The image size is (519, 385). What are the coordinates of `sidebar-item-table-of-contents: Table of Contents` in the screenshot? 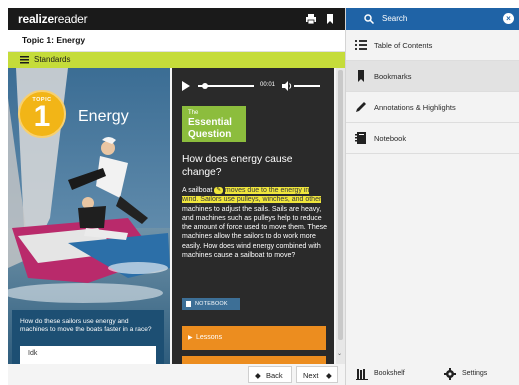 It's located at (432, 45).